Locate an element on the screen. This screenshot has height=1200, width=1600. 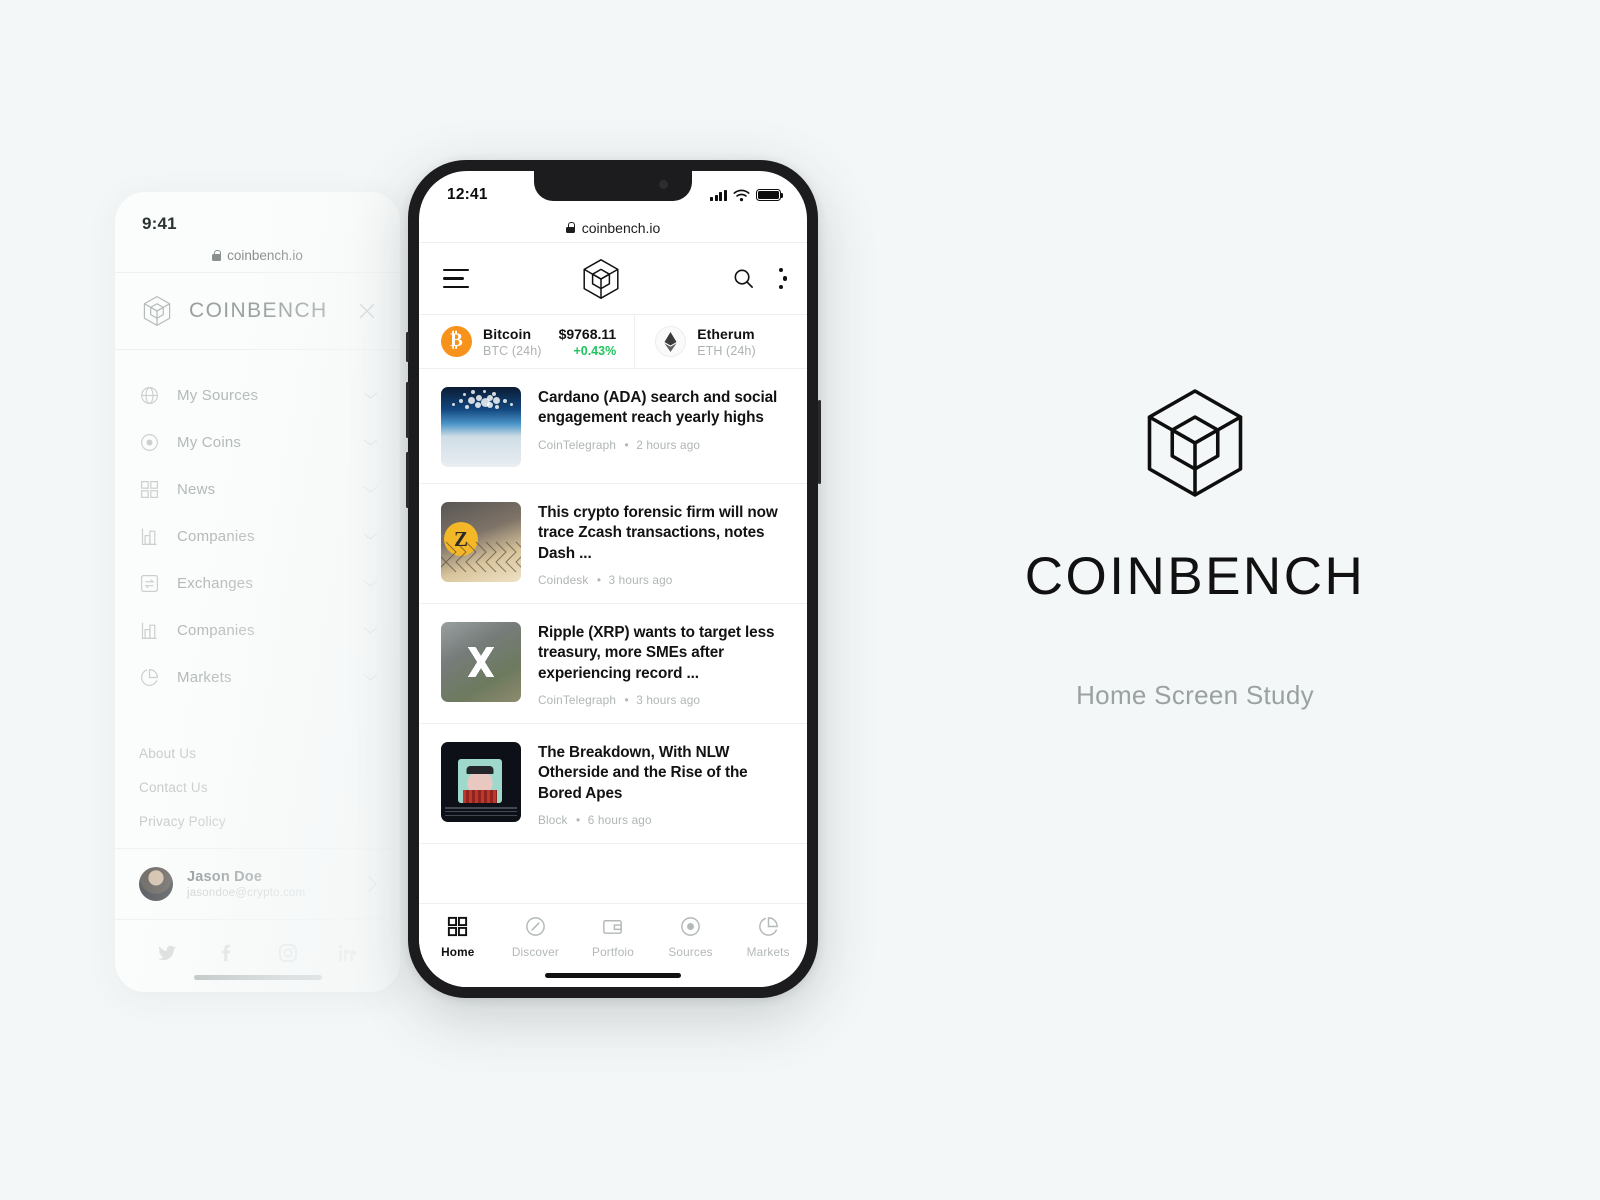
tab-home: Home is located at coordinates (458, 937).